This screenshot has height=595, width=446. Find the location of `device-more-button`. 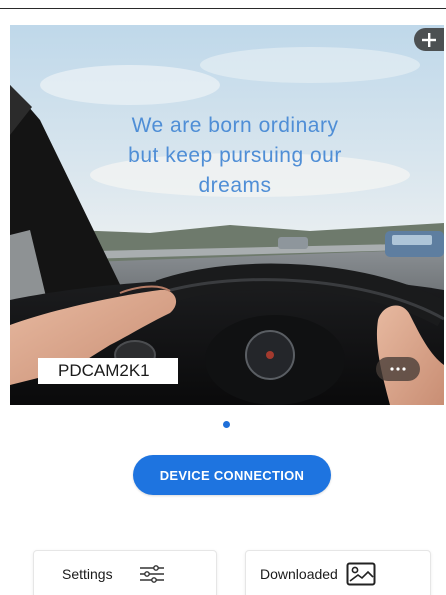

device-more-button is located at coordinates (398, 369).